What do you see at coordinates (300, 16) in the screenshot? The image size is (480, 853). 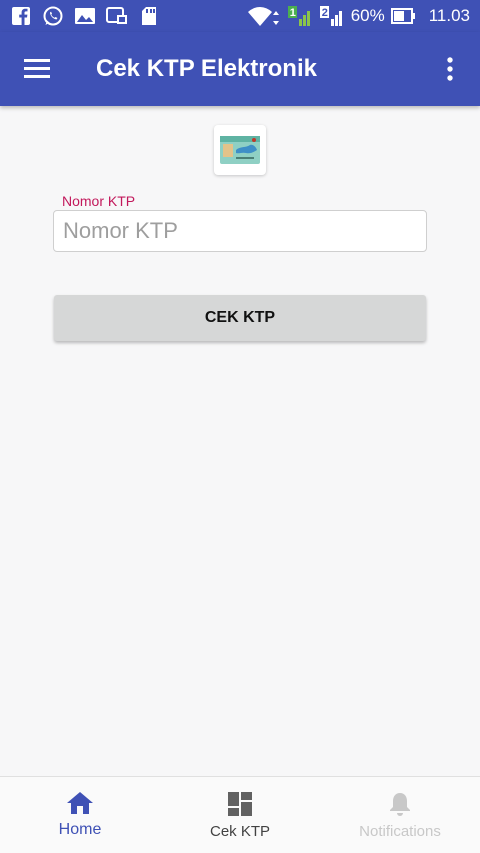 I see `signal-sim1-icon: 1` at bounding box center [300, 16].